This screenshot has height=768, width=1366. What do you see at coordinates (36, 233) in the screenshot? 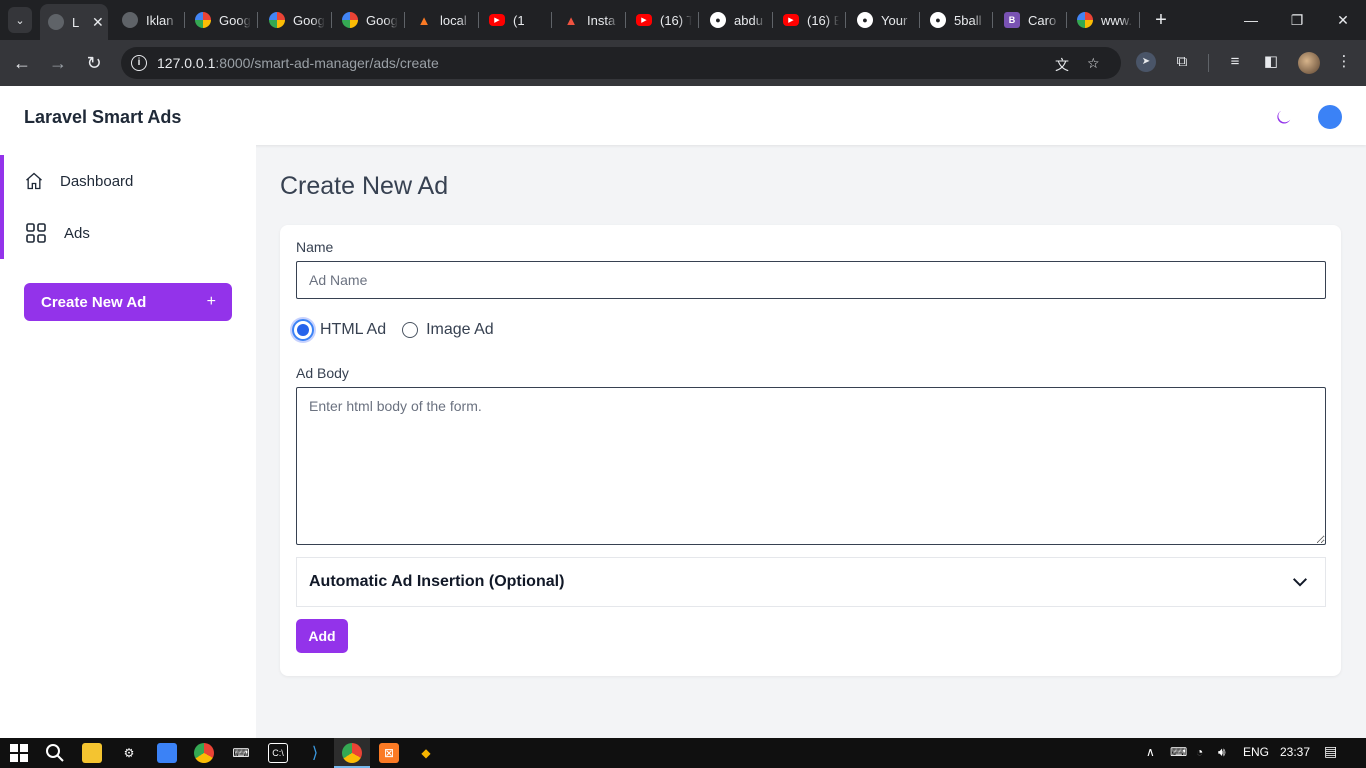
I see `grid-icon` at bounding box center [36, 233].